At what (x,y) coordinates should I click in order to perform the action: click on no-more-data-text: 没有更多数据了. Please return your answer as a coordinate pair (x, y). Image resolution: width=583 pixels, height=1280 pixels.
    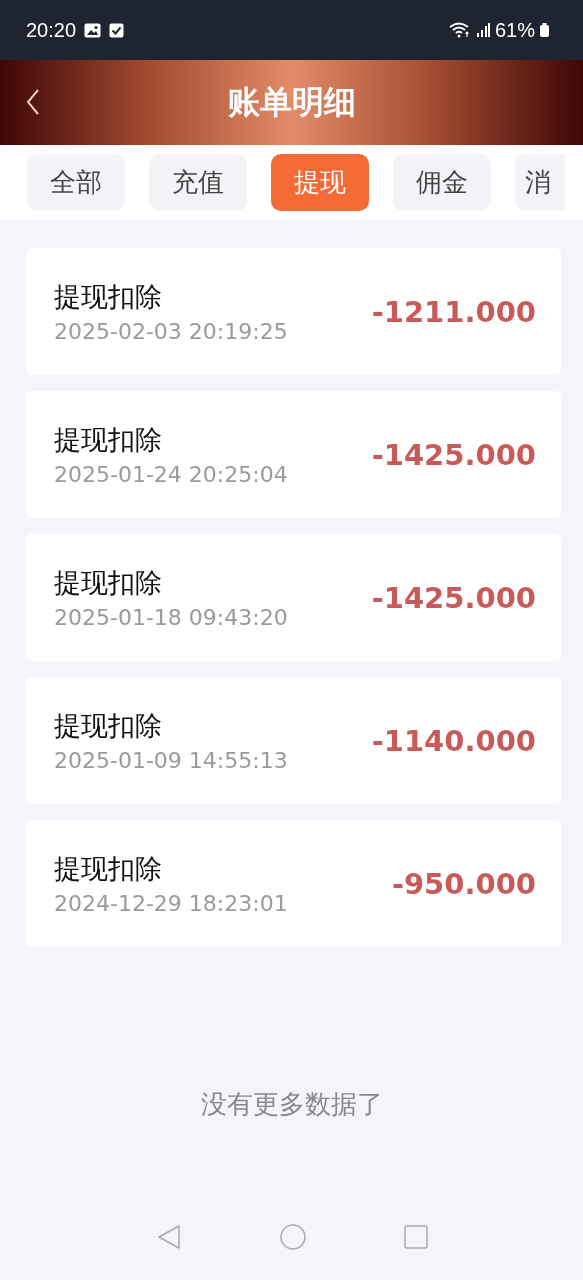
    Looking at the image, I should click on (291, 1104).